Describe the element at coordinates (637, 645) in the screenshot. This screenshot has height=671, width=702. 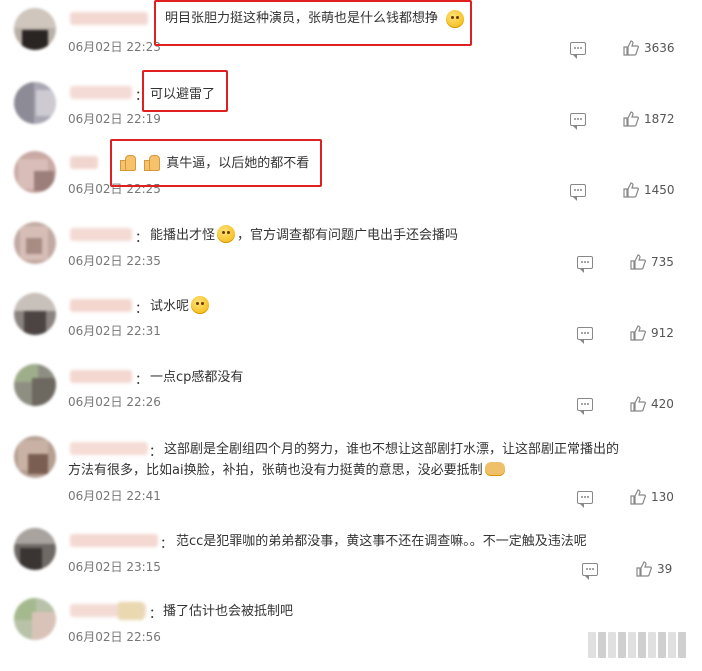
I see `watermark-bar` at that location.